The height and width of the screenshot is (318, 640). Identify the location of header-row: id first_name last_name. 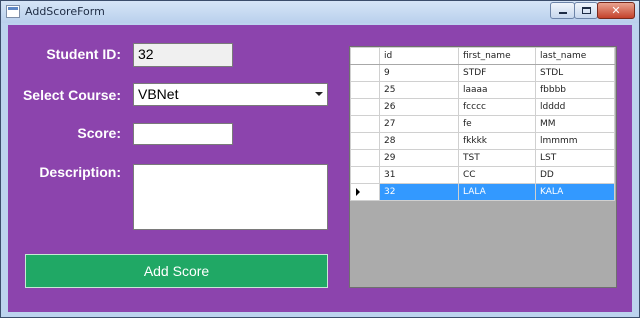
(482, 56).